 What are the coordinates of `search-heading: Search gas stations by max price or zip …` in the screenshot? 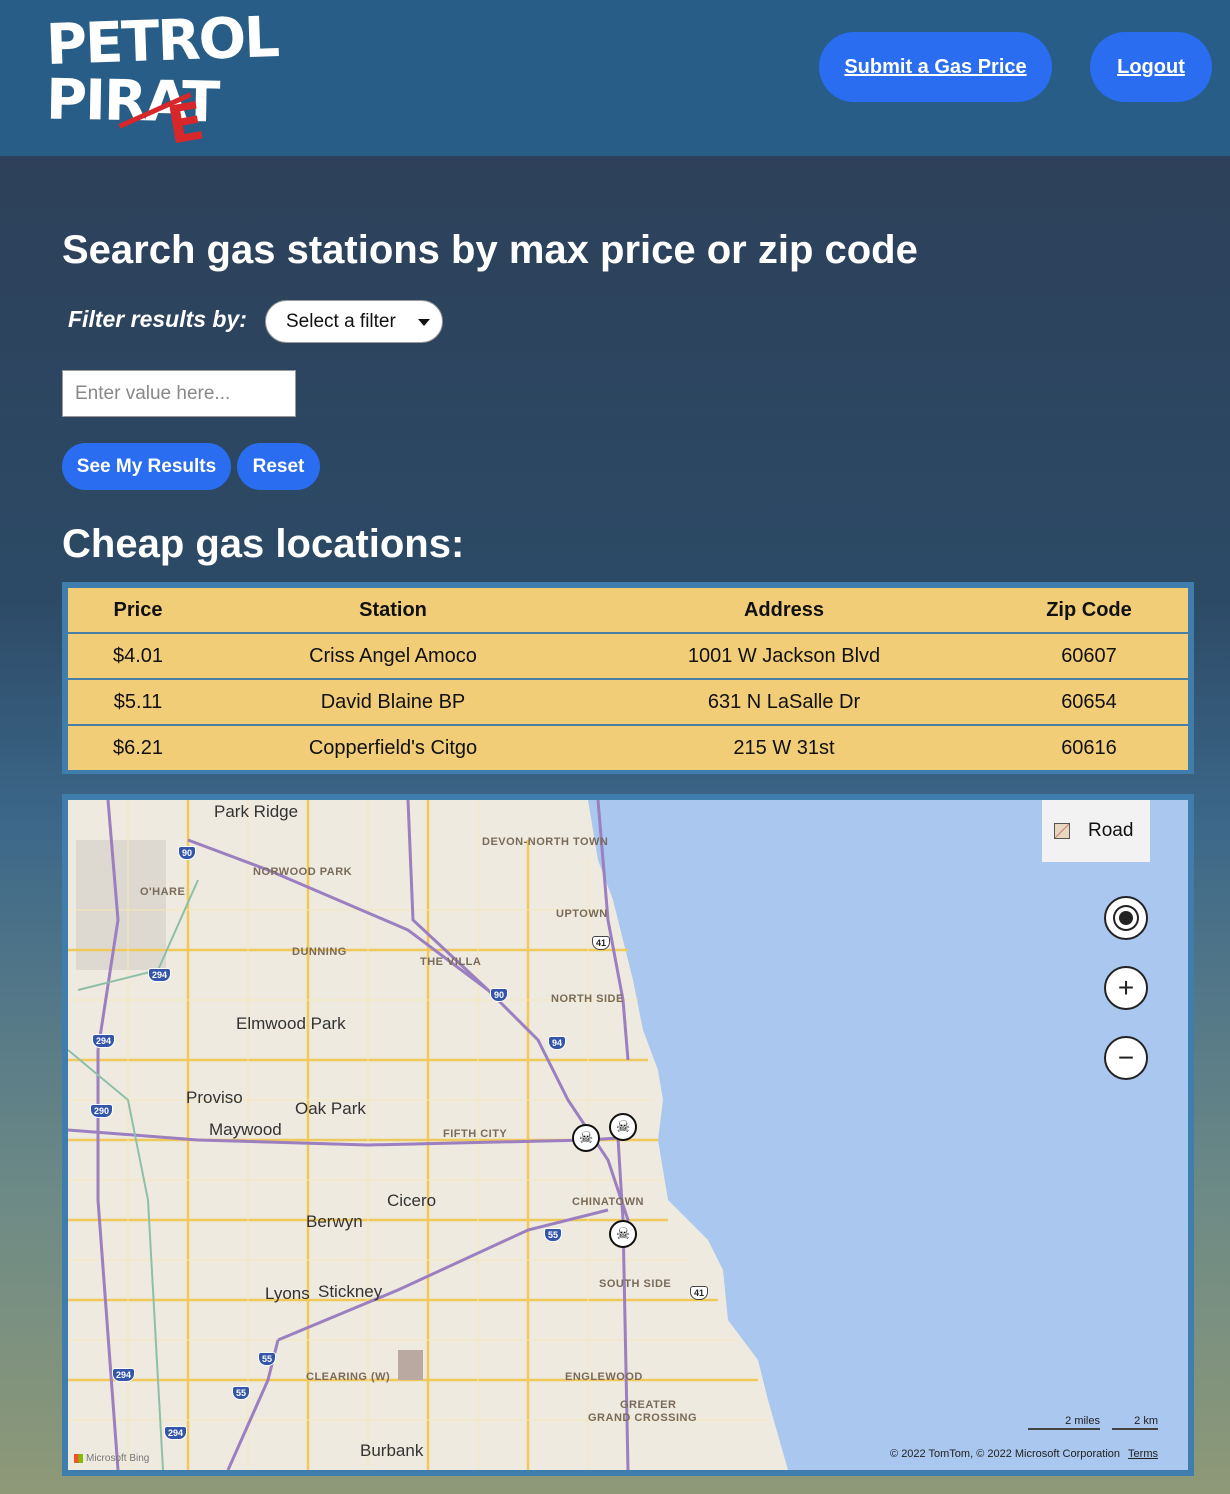 It's located at (490, 250).